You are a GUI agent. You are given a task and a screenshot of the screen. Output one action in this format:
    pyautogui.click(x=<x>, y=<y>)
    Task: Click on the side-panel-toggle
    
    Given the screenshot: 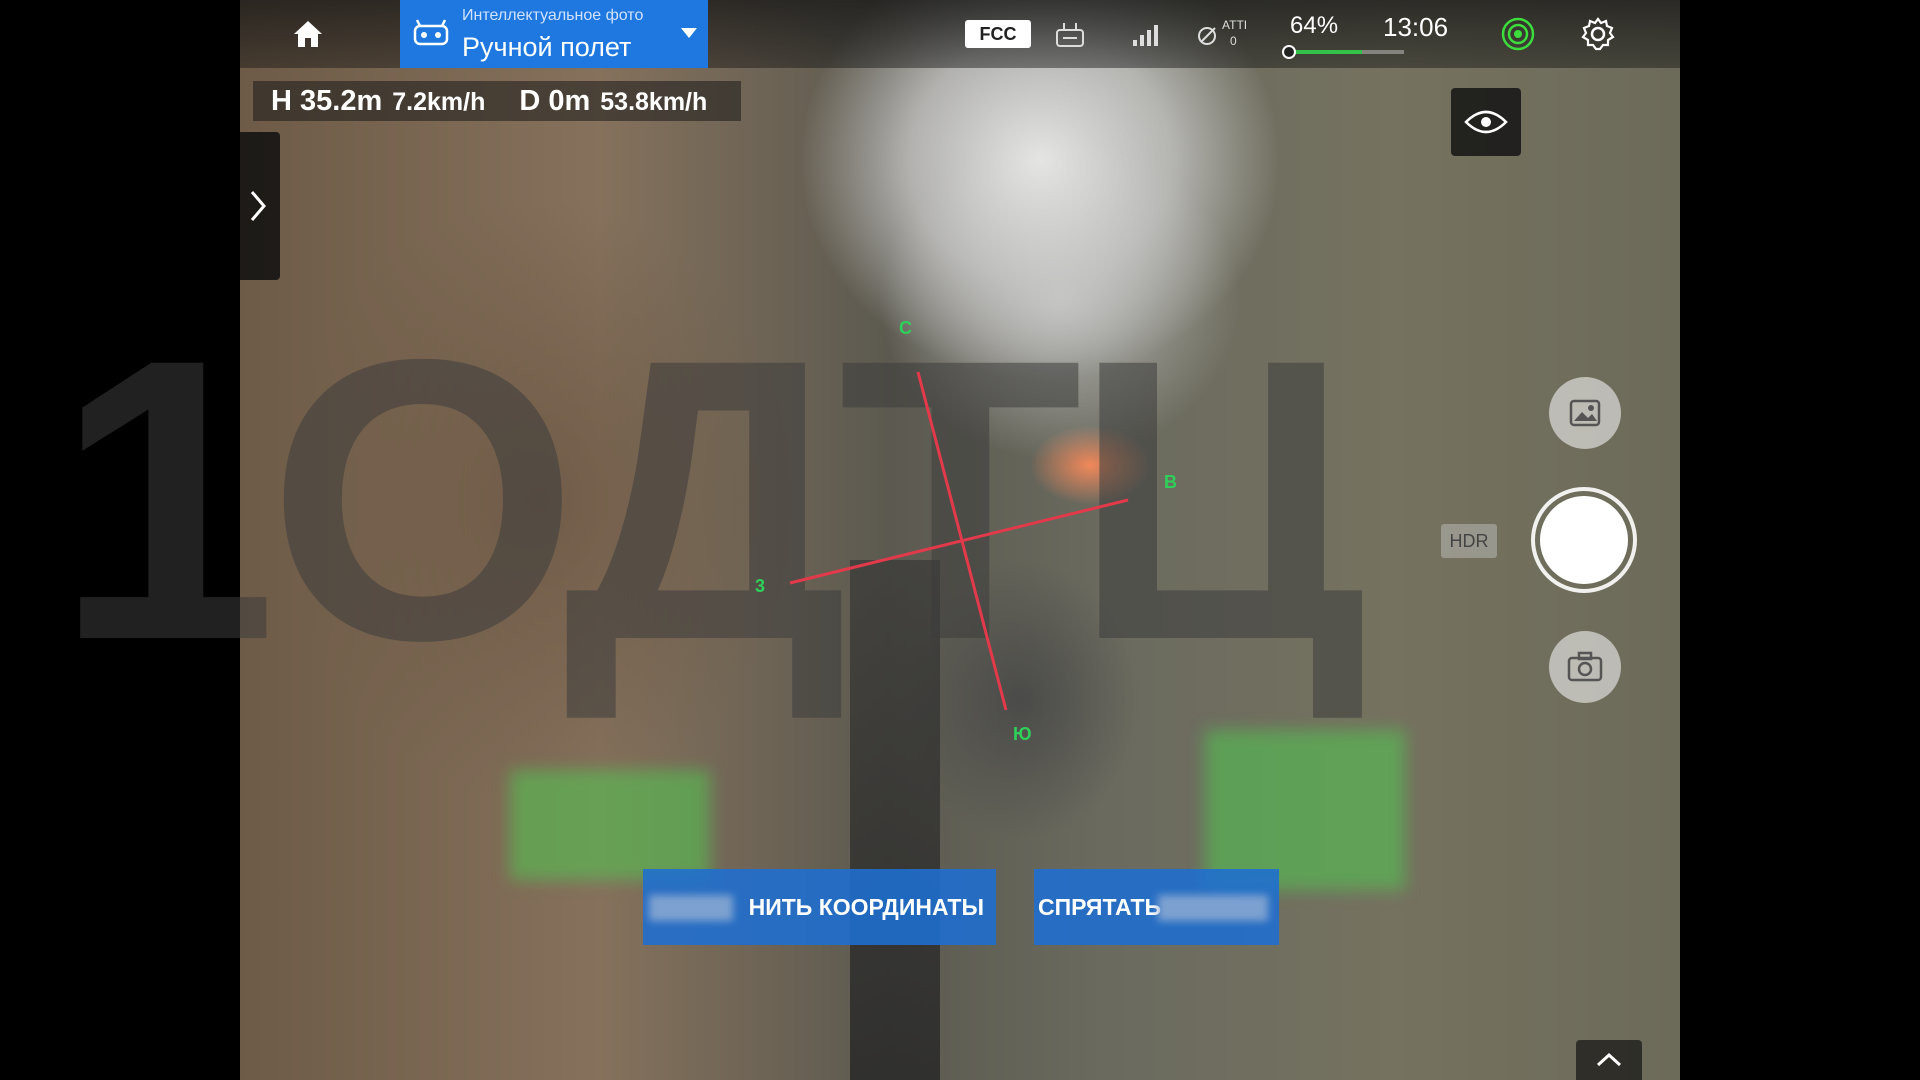 What is the action you would take?
    pyautogui.click(x=260, y=206)
    